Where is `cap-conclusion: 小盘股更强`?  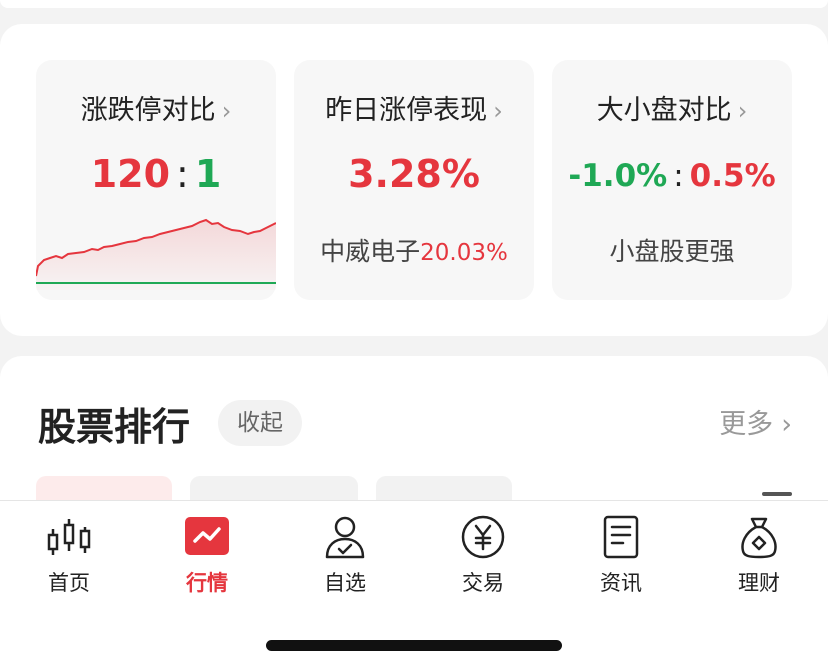
cap-conclusion: 小盘股更强 is located at coordinates (672, 251).